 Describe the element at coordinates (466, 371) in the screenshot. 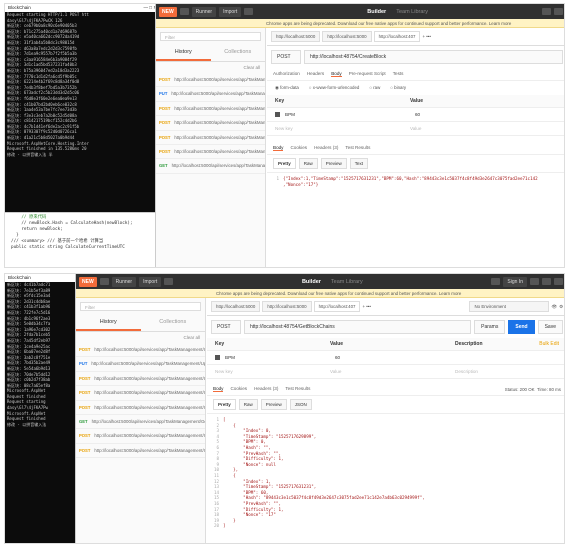

I see `new-desc-input: Description` at that location.